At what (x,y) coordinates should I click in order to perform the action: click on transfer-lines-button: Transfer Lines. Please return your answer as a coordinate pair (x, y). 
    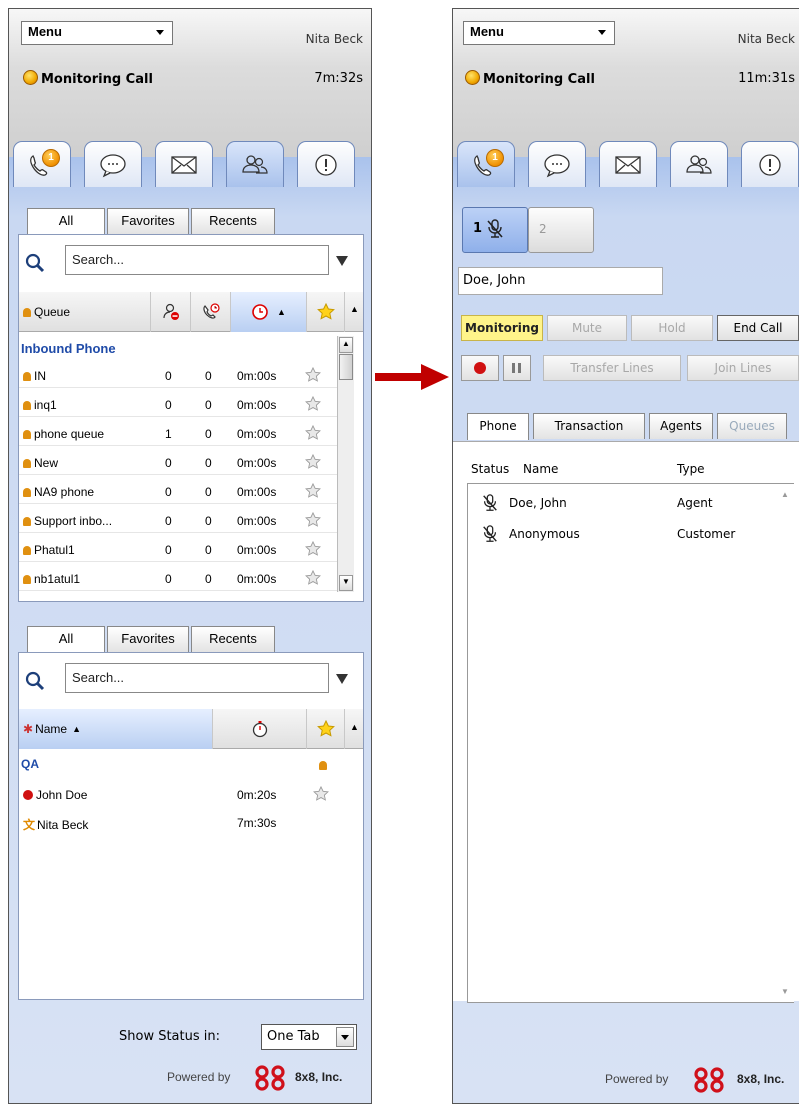
    Looking at the image, I should click on (612, 368).